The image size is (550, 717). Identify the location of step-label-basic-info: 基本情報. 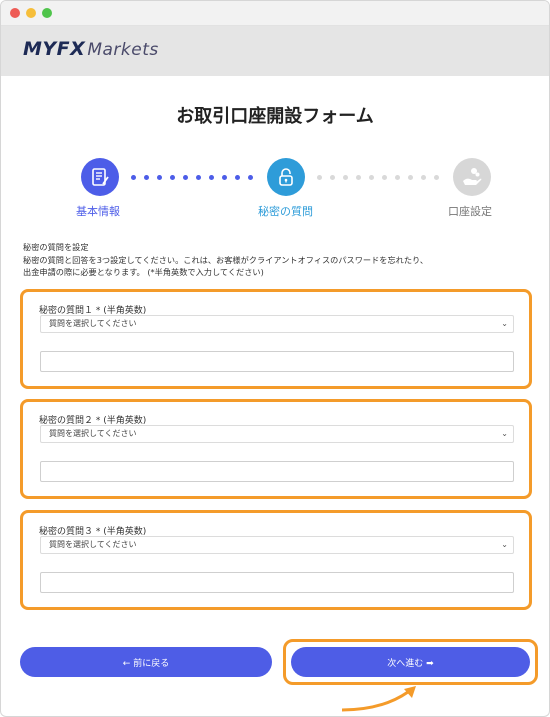
(98, 211).